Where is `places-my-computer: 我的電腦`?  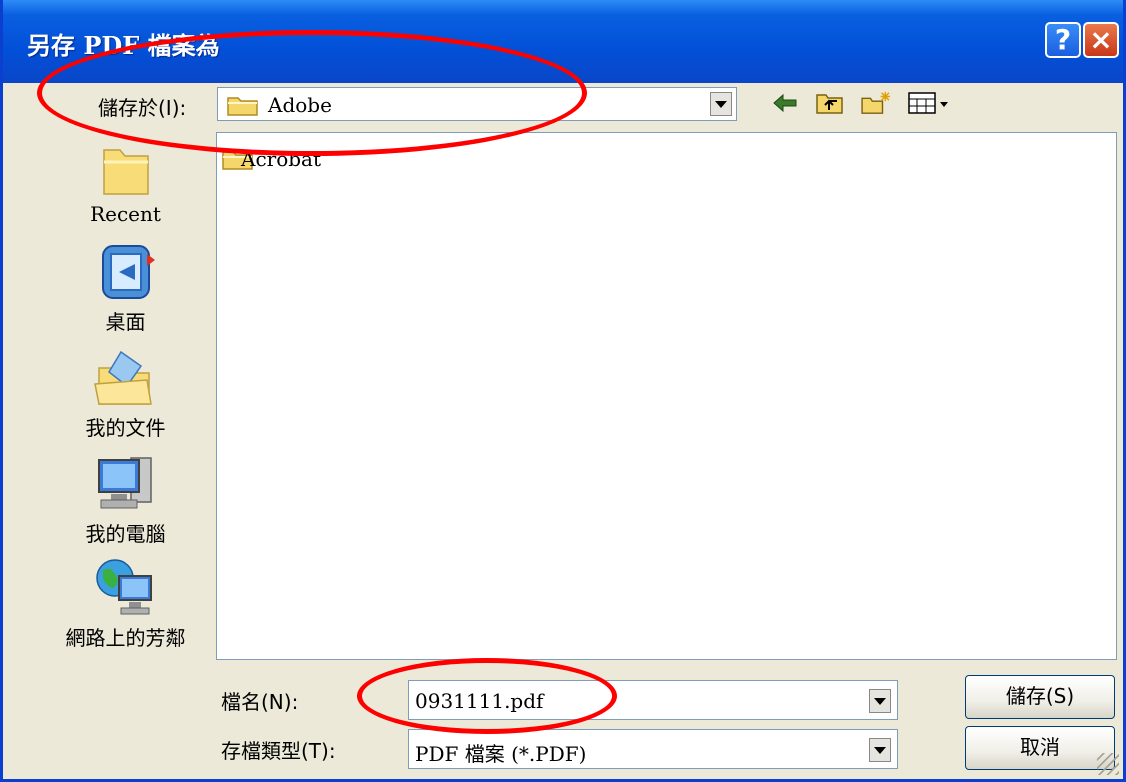
places-my-computer: 我的電腦 is located at coordinates (125, 499).